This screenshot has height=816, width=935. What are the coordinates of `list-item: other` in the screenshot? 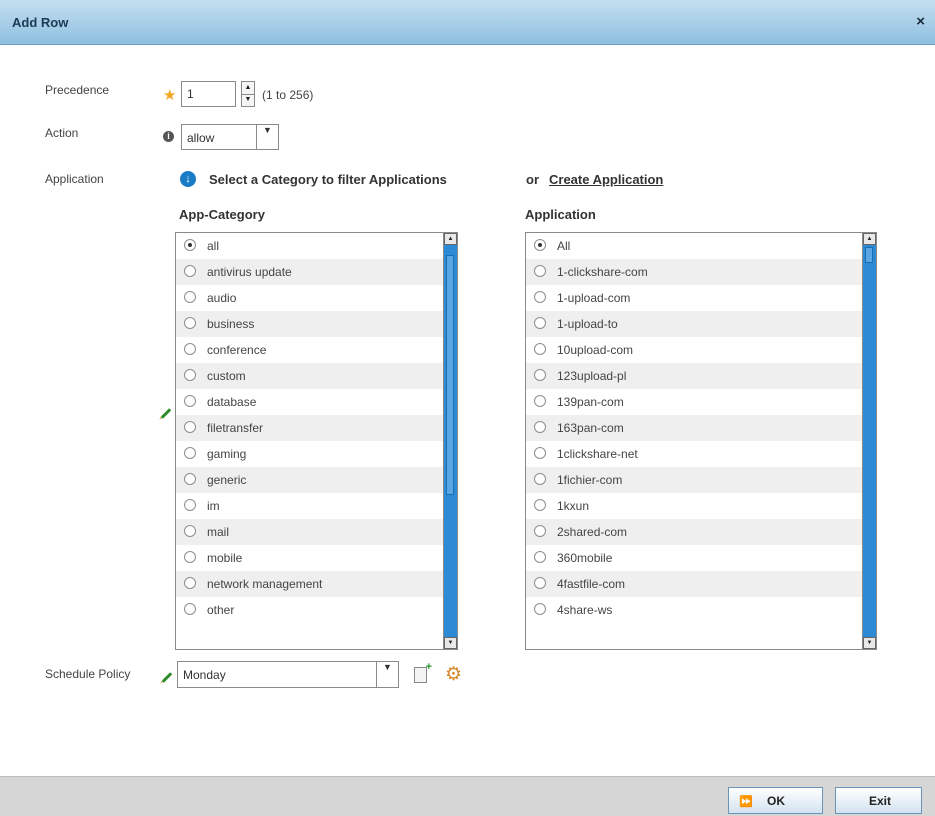 It's located at (309, 610).